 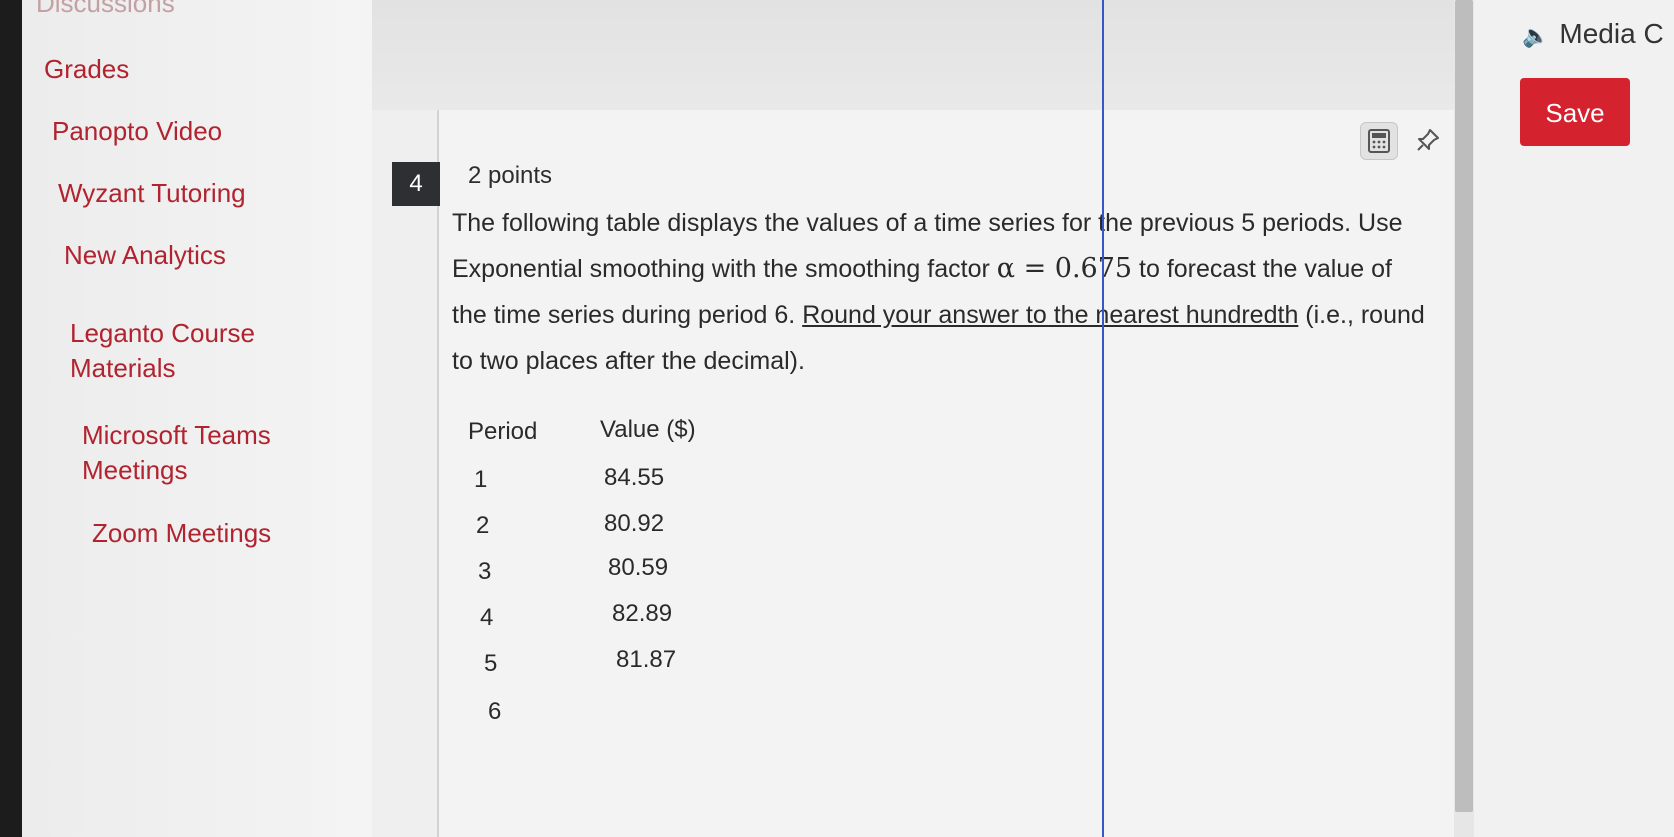 What do you see at coordinates (181, 533) in the screenshot?
I see `nav-zoom-meetings: Zoom Meetings` at bounding box center [181, 533].